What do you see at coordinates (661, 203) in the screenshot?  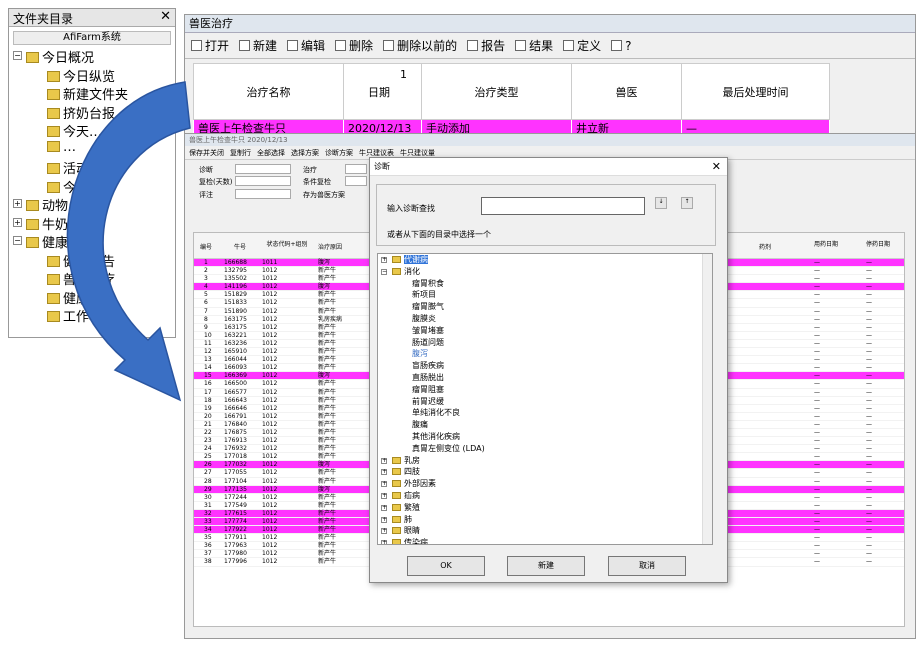 I see `search-next-icon: ↓` at bounding box center [661, 203].